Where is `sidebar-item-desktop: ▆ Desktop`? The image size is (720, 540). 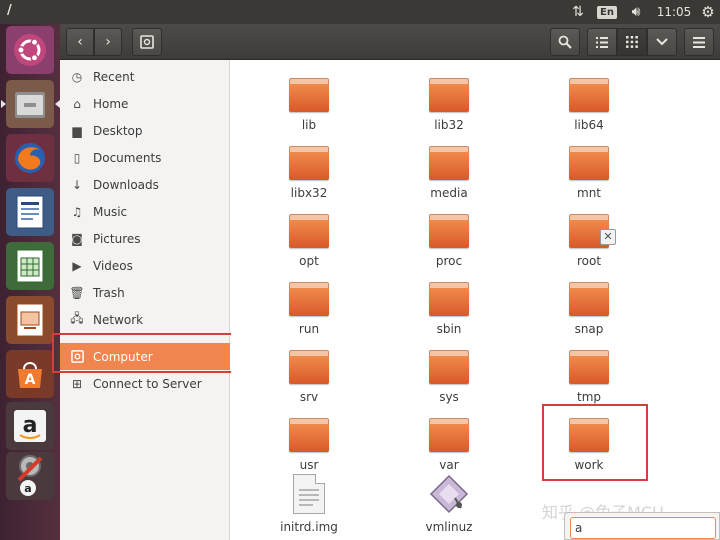
sidebar-item-desktop: ▆ Desktop is located at coordinates (145, 130).